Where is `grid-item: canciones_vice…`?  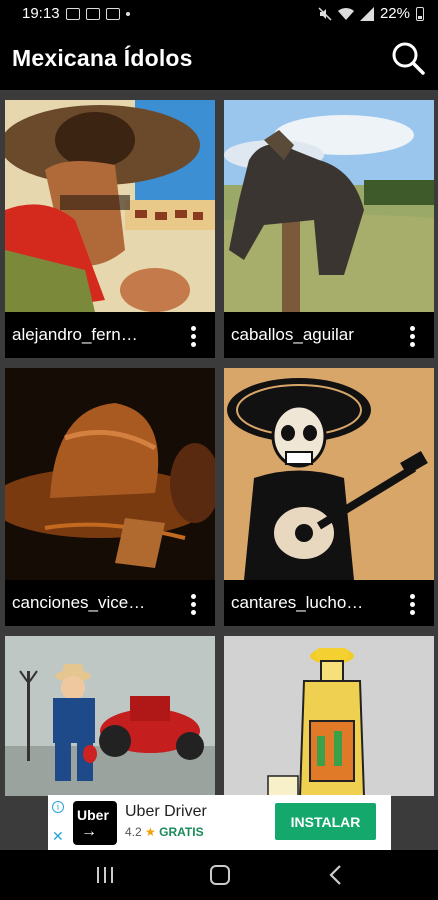
grid-item: canciones_vice… is located at coordinates (110, 497).